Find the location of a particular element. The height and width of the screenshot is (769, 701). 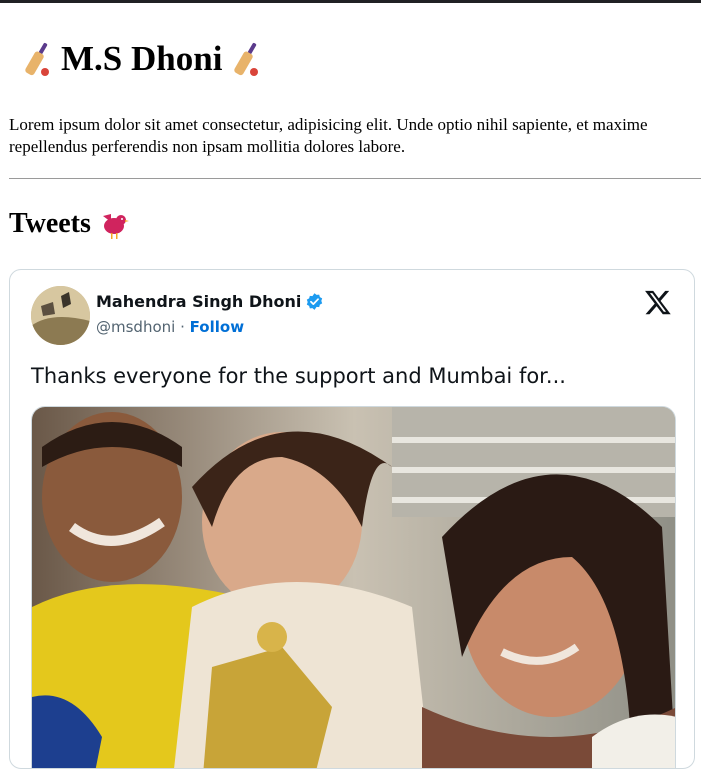

avatar is located at coordinates (60, 315).